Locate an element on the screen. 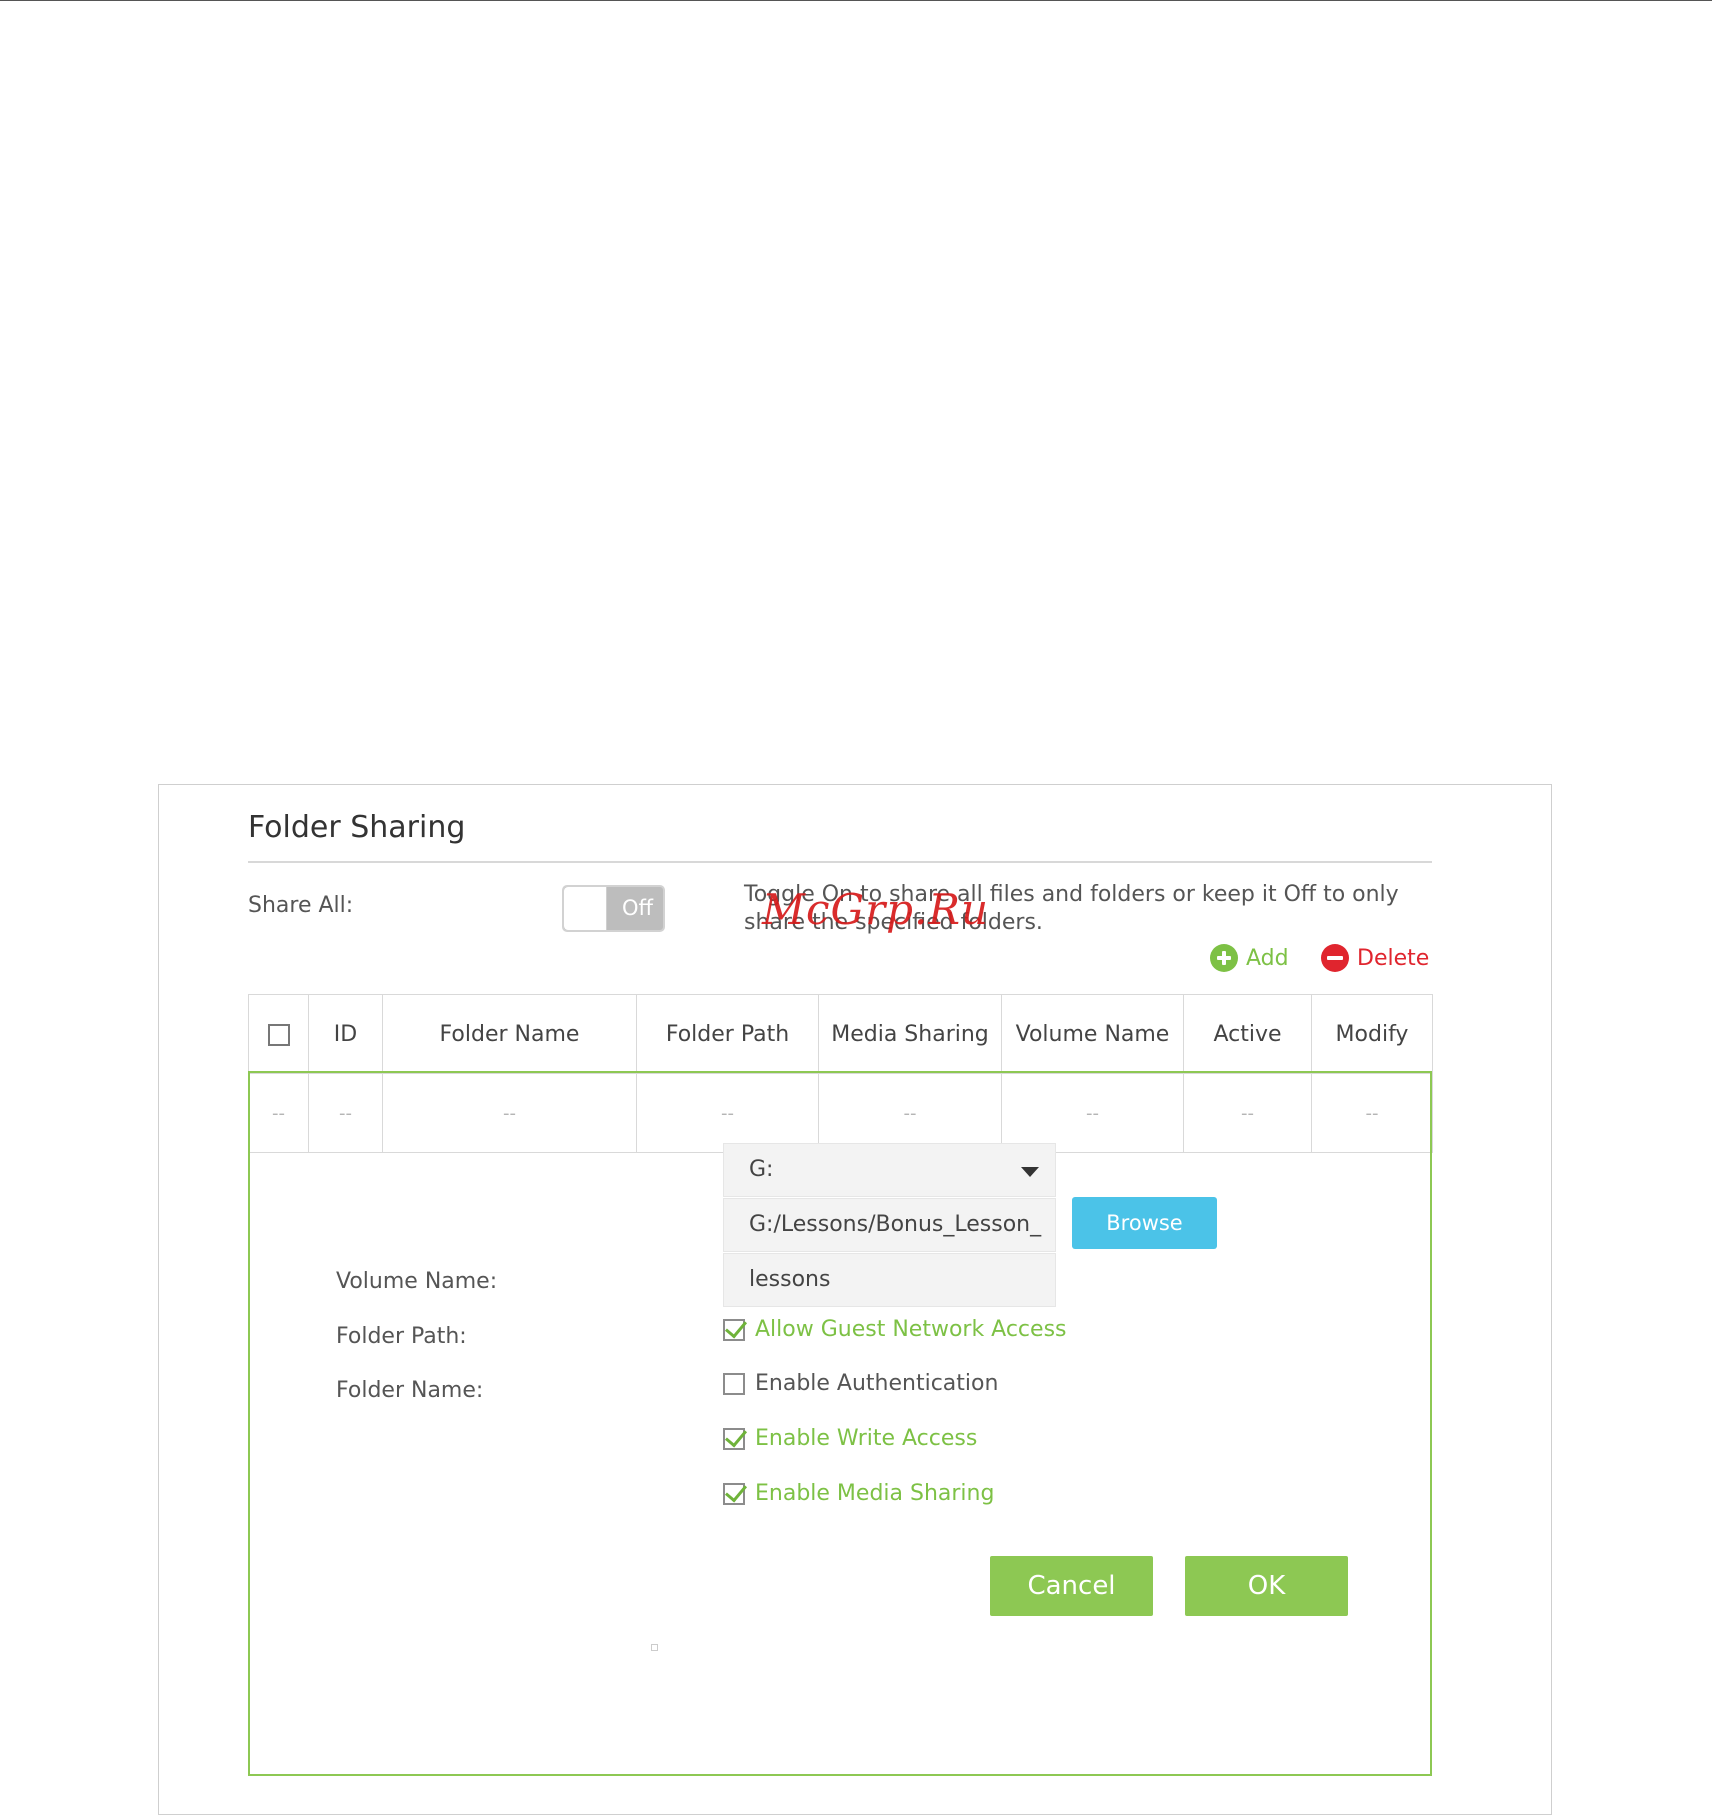  delete-circle-icon is located at coordinates (1335, 958).